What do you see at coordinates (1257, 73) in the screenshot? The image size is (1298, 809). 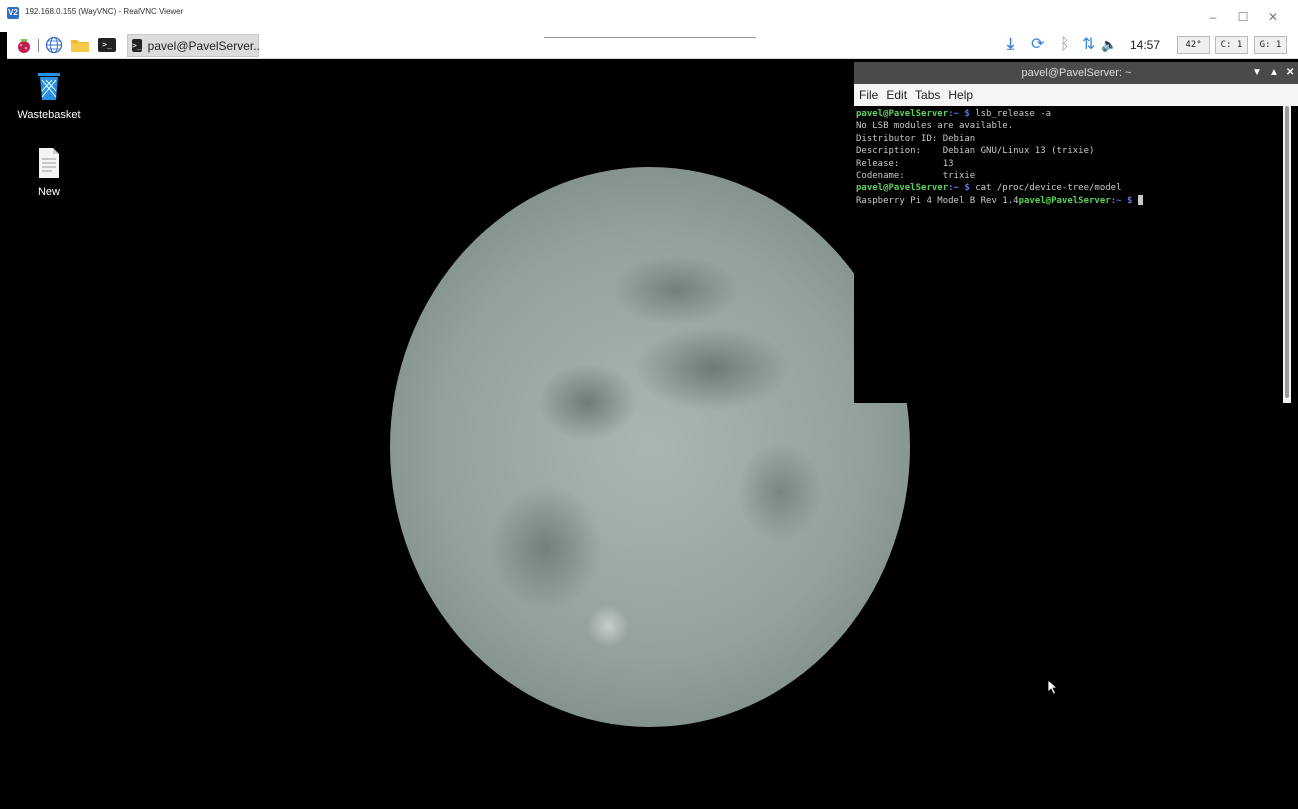 I see `chevron-down-icon: ▼` at bounding box center [1257, 73].